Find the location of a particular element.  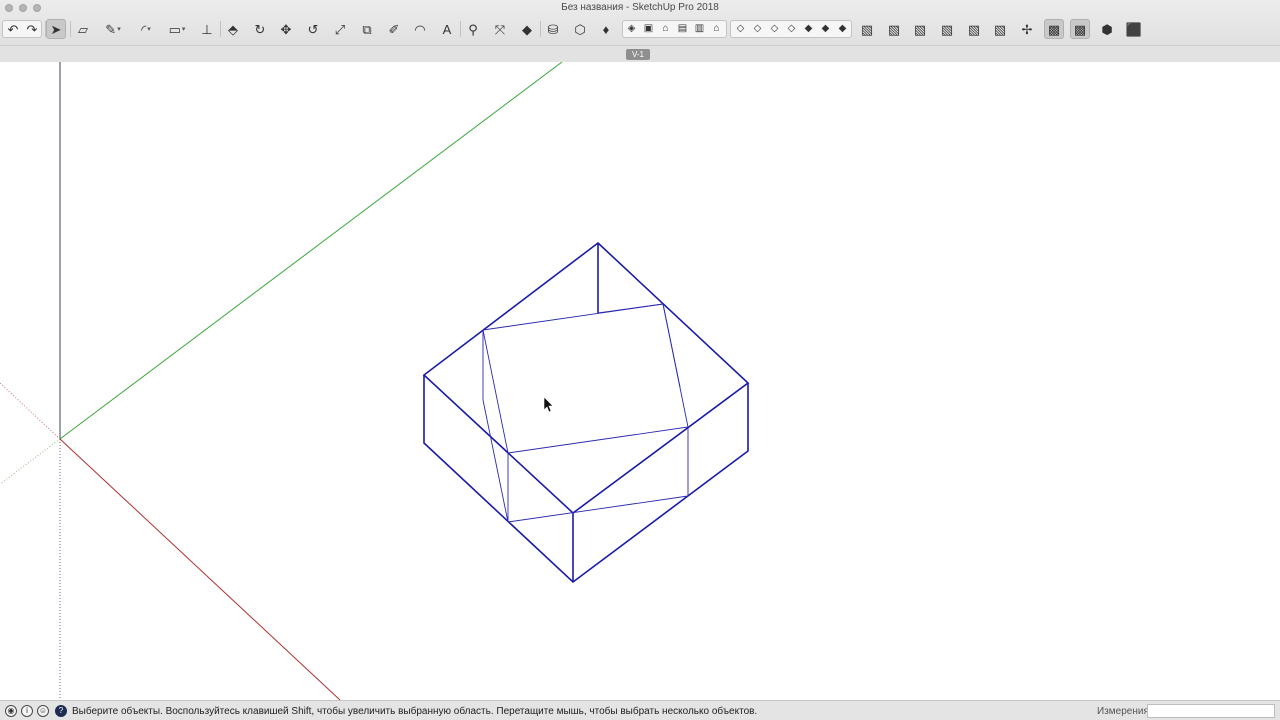

front-view-tool-button: ⌂ is located at coordinates (665, 29).